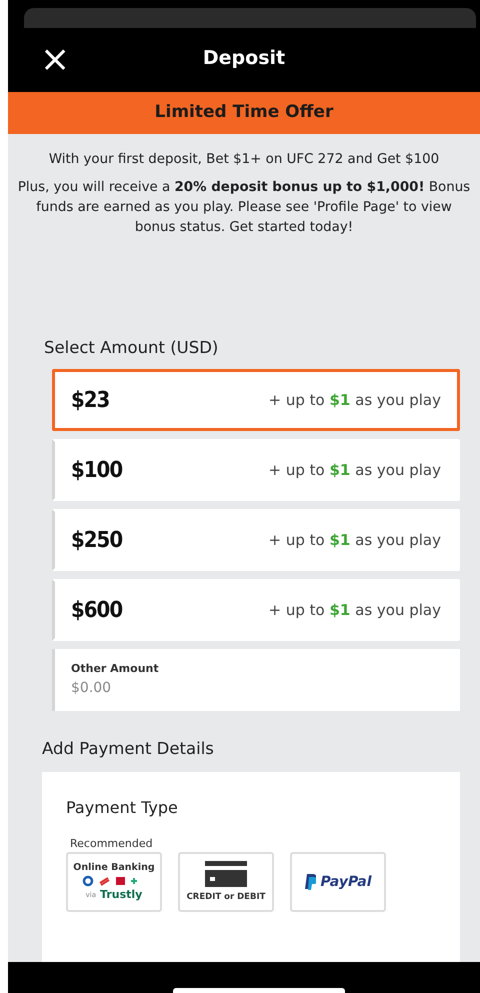  I want to click on section-heading: Select Amount (USD), so click(132, 348).